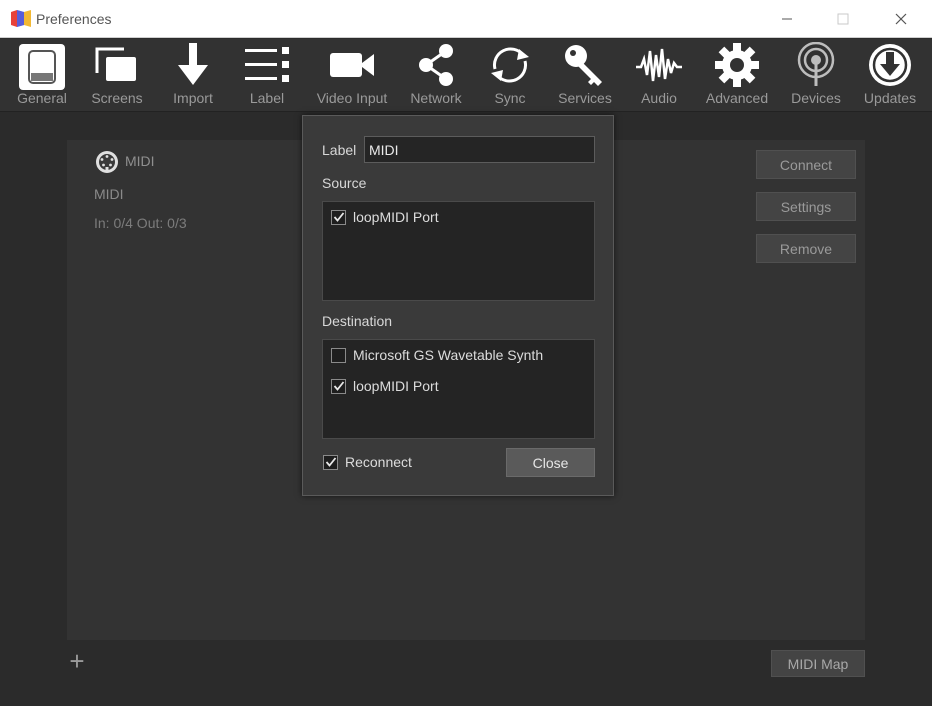  I want to click on label-caption: Label, so click(339, 150).